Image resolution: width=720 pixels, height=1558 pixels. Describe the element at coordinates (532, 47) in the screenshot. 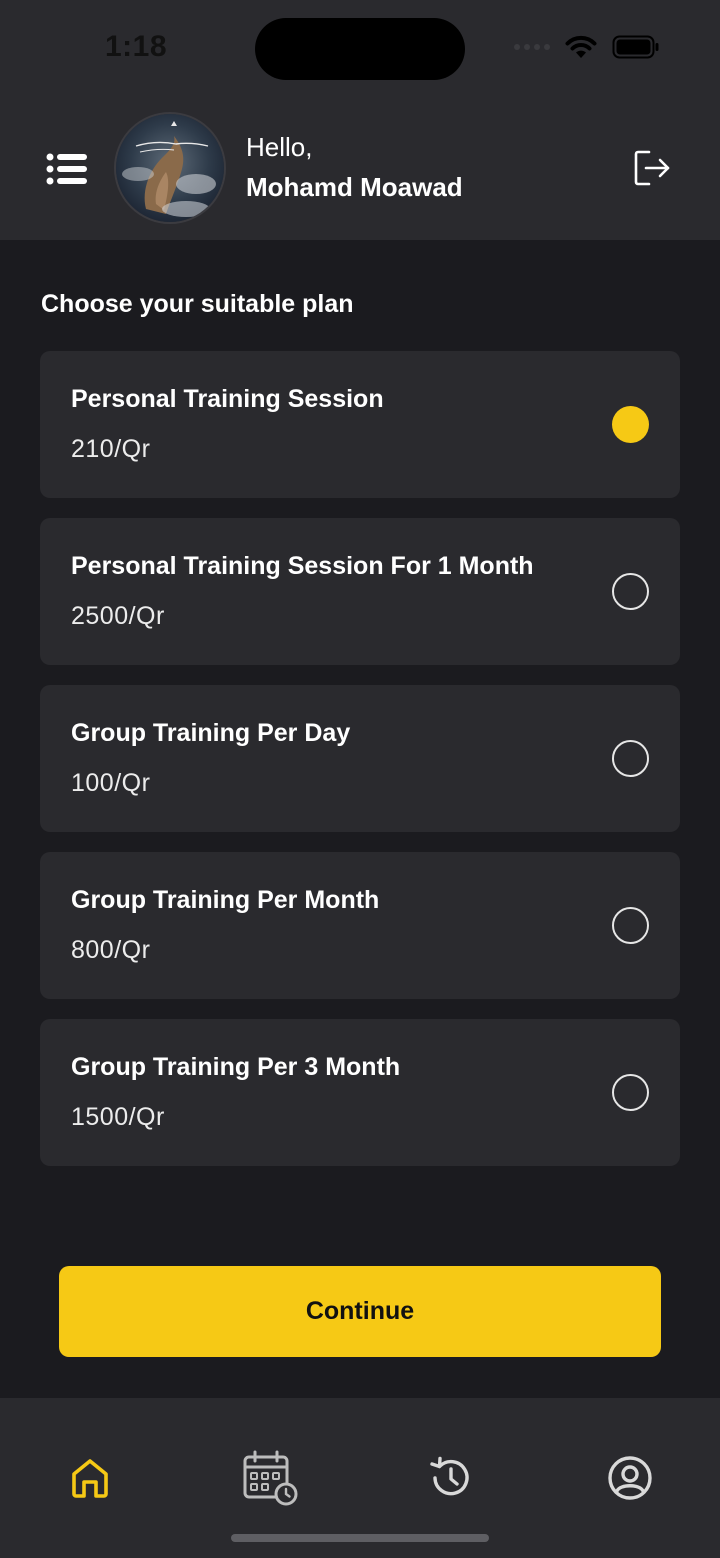

I see `cellular-signal-icon` at that location.